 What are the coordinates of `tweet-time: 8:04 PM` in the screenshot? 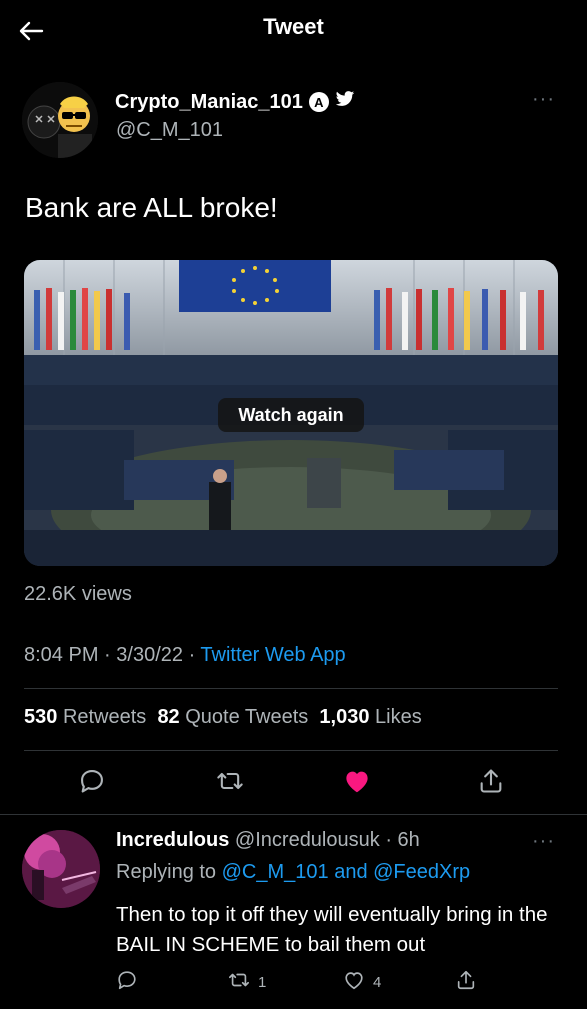 It's located at (61, 655).